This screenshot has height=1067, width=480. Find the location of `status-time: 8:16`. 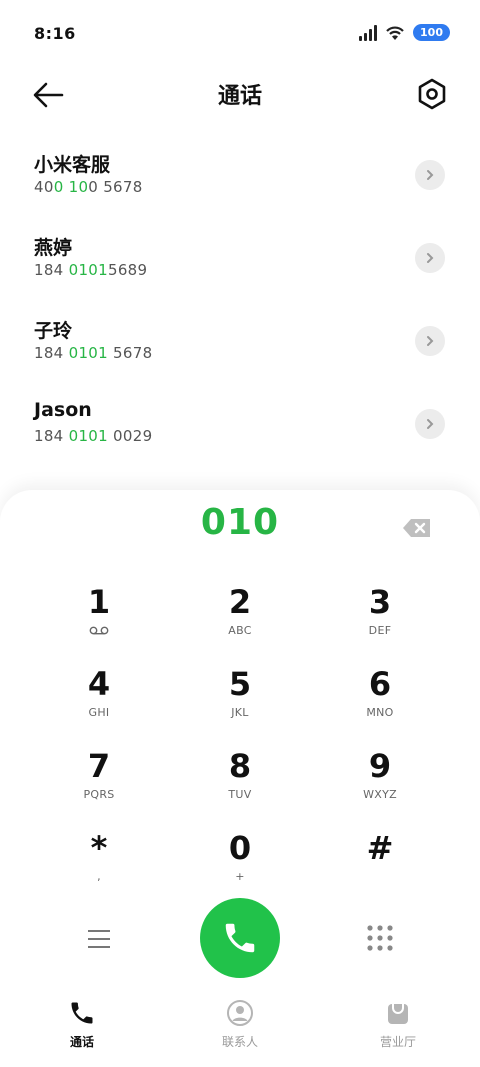

status-time: 8:16 is located at coordinates (55, 33).